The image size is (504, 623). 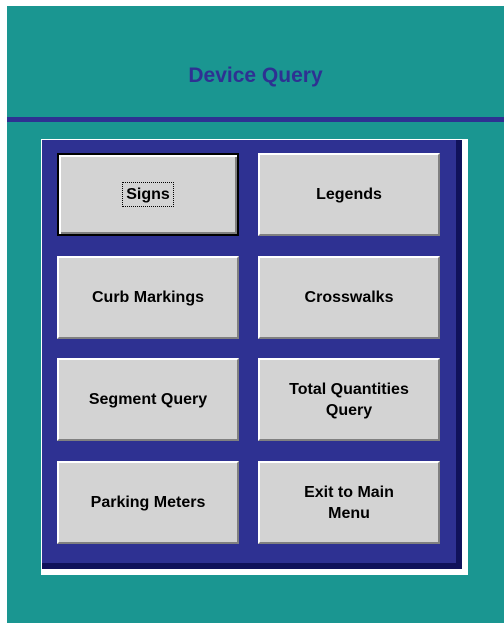 I want to click on signs-button: Signs, so click(x=148, y=194).